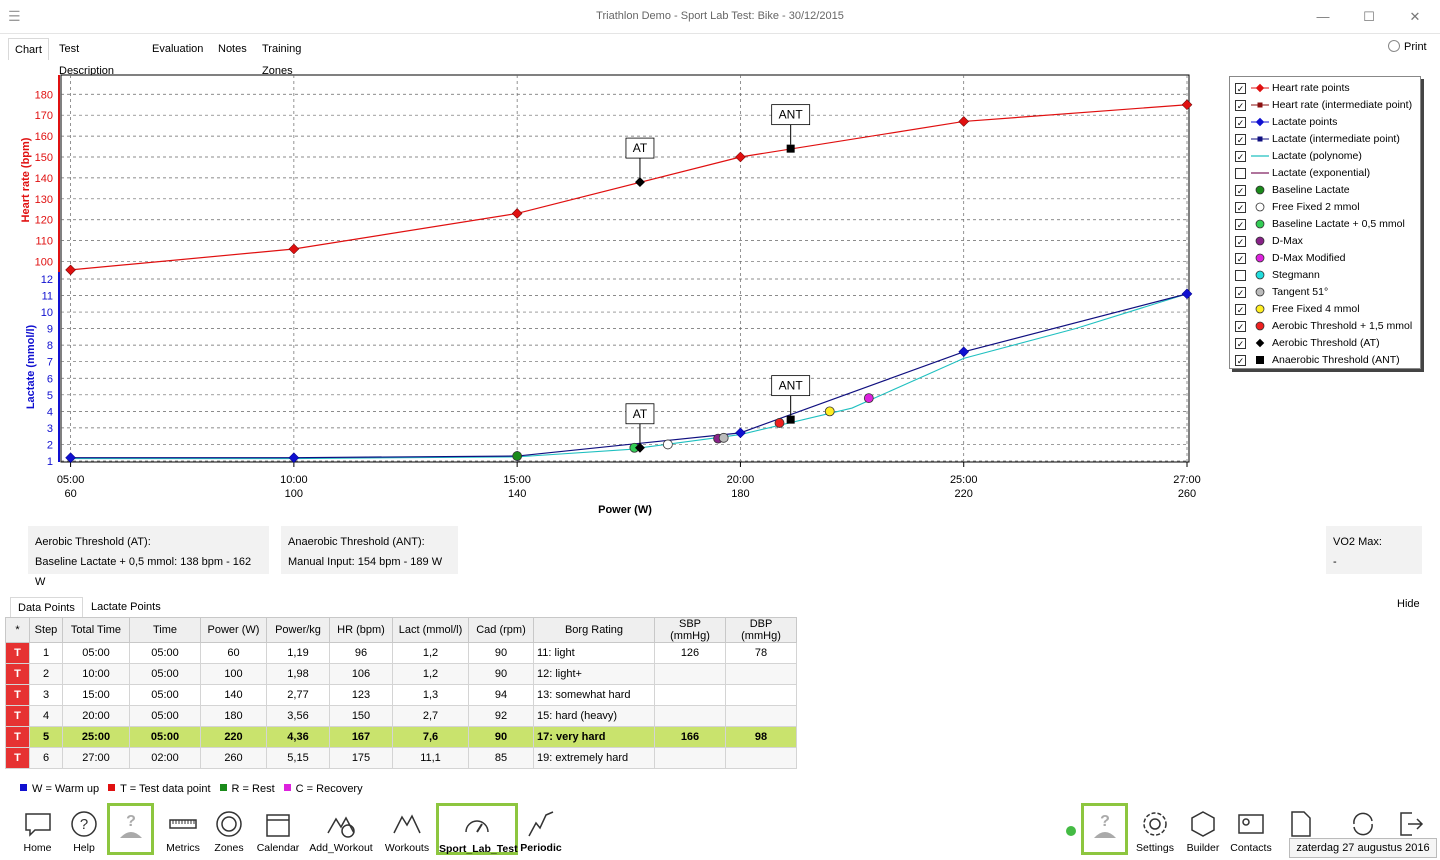  I want to click on point-type-label: W = Warm up, so click(66, 789).